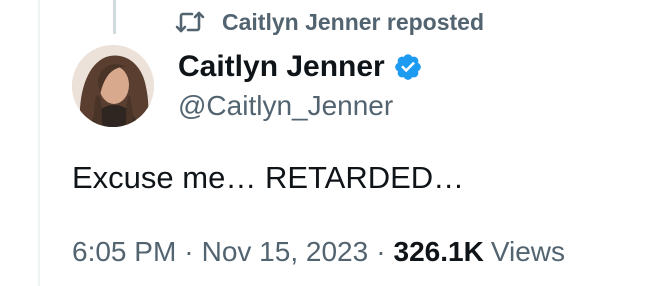 Image resolution: width=662 pixels, height=286 pixels. What do you see at coordinates (353, 22) in the screenshot?
I see `repost-label: Caitlyn Jenner reposted` at bounding box center [353, 22].